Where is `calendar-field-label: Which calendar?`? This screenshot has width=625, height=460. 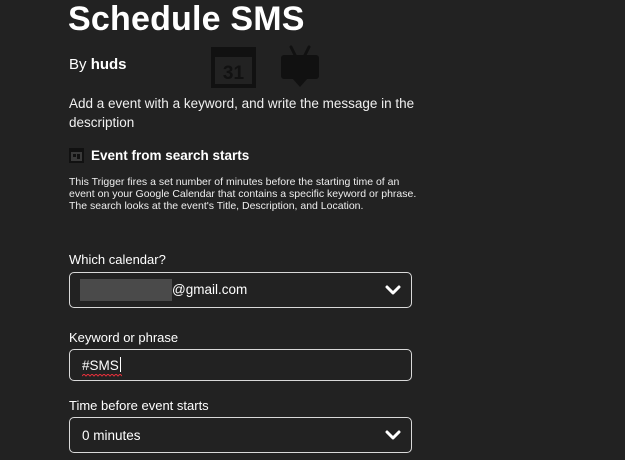 calendar-field-label: Which calendar? is located at coordinates (117, 259).